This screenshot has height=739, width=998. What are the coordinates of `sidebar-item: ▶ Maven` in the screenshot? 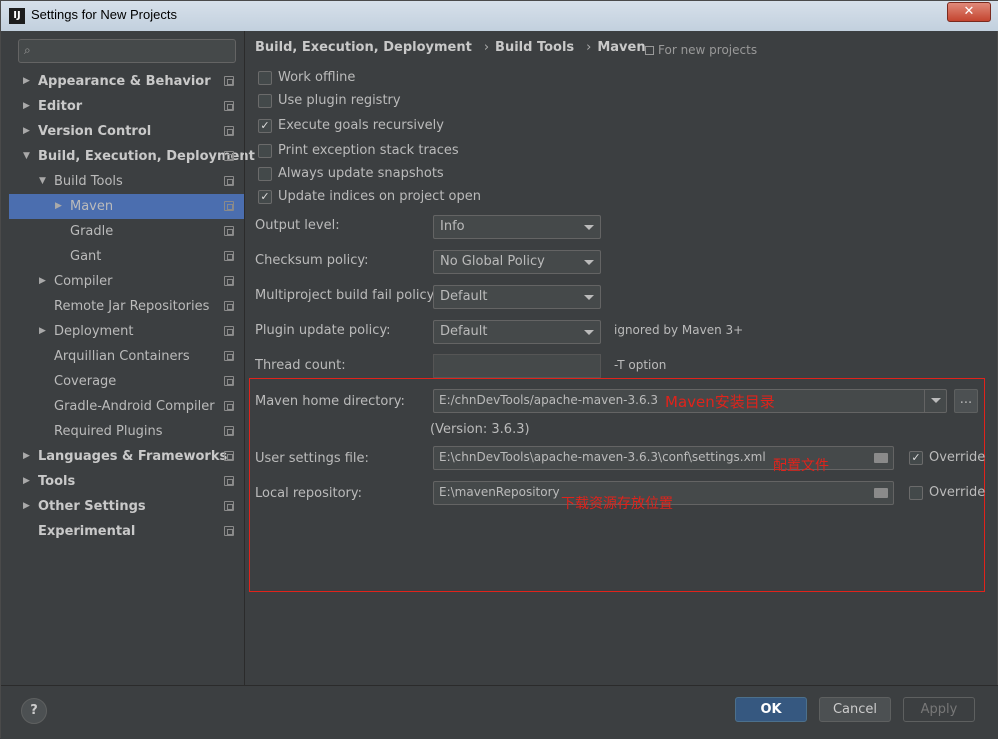 It's located at (126, 206).